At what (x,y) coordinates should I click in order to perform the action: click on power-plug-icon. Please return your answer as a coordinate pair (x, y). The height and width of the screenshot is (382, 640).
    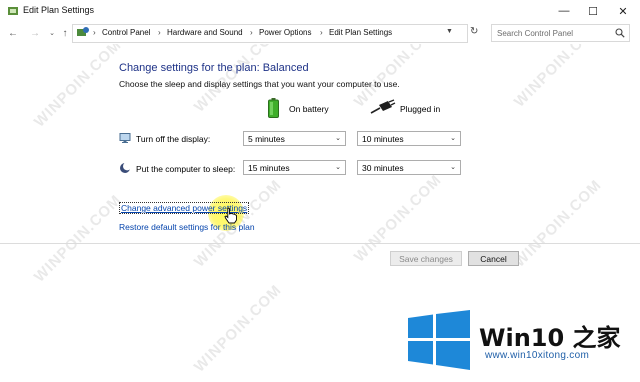
    Looking at the image, I should click on (383, 106).